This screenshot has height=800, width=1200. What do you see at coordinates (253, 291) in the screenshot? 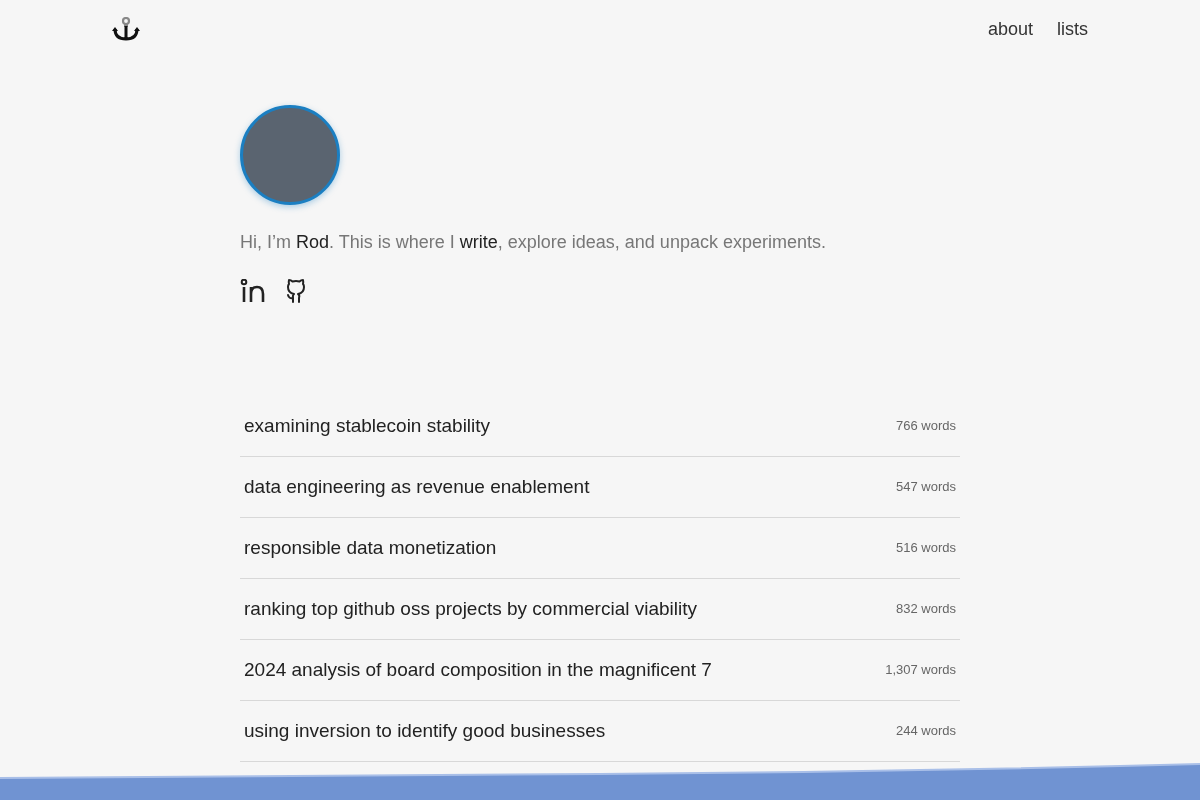
I see `linkedin-icon` at bounding box center [253, 291].